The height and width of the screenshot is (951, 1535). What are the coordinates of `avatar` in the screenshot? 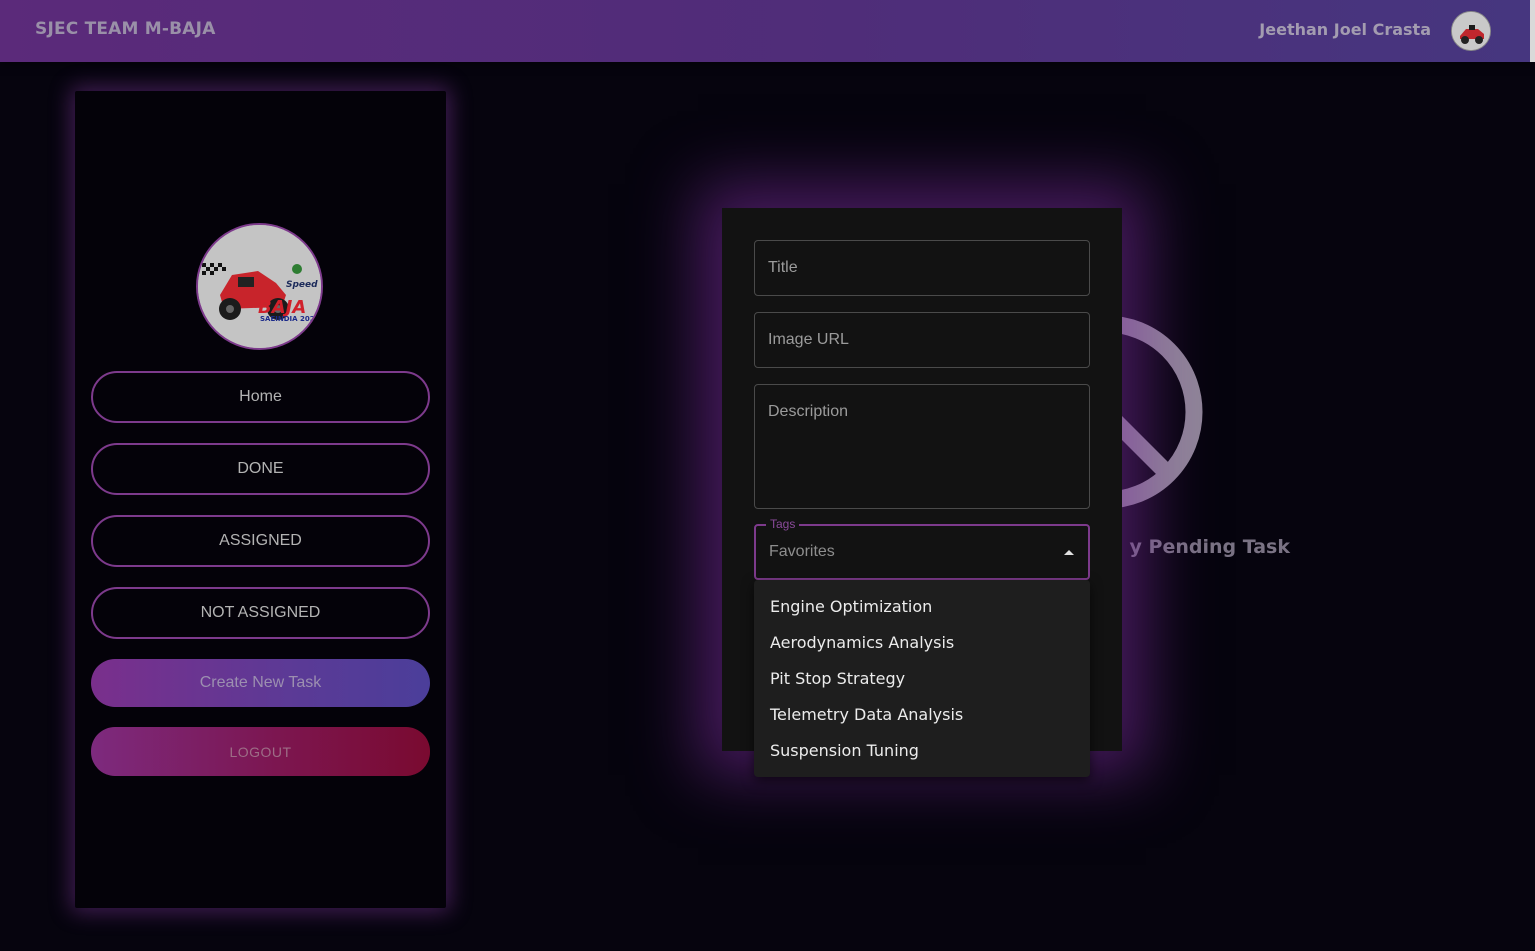 It's located at (1471, 31).